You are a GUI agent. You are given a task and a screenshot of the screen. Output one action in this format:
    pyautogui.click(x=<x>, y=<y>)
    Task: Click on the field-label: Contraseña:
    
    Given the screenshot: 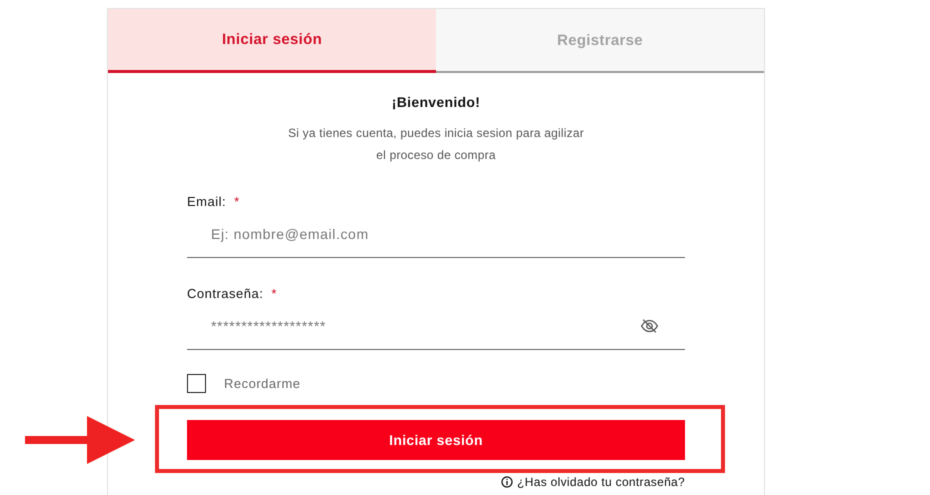 What is the action you would take?
    pyautogui.click(x=225, y=293)
    